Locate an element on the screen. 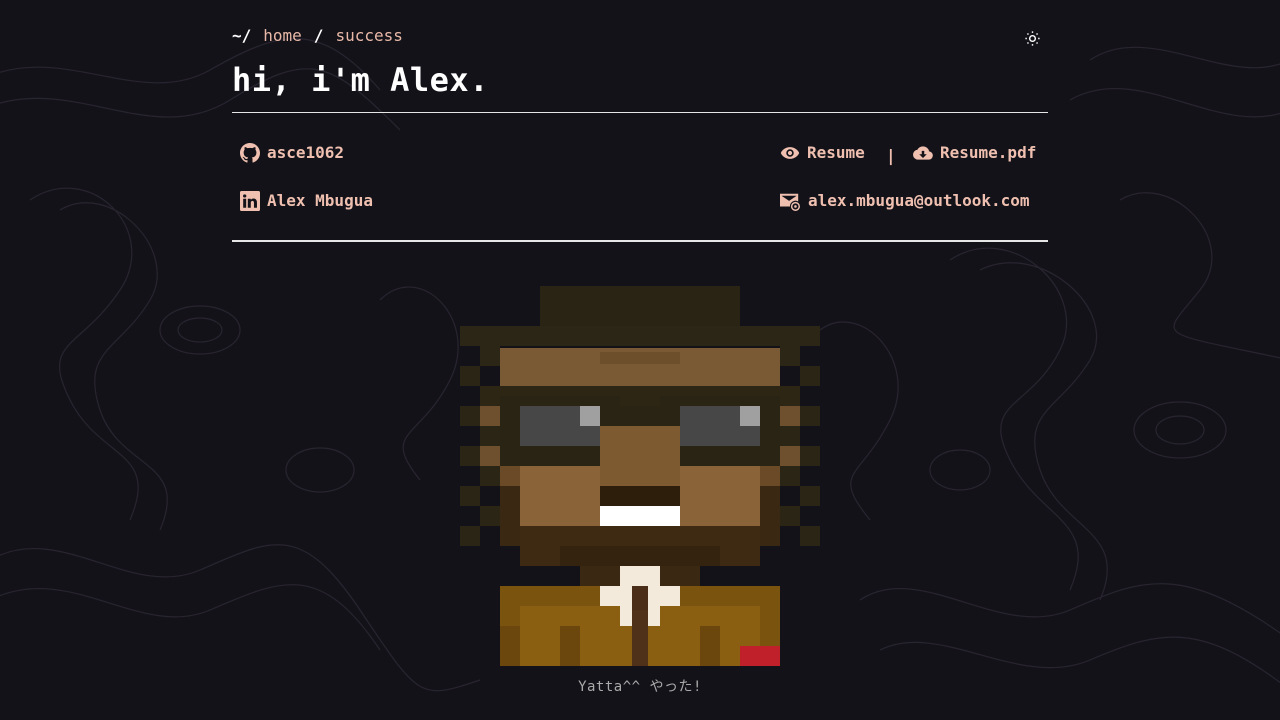 The height and width of the screenshot is (720, 1280). linkedin-label: Alex Mbugua is located at coordinates (320, 200).